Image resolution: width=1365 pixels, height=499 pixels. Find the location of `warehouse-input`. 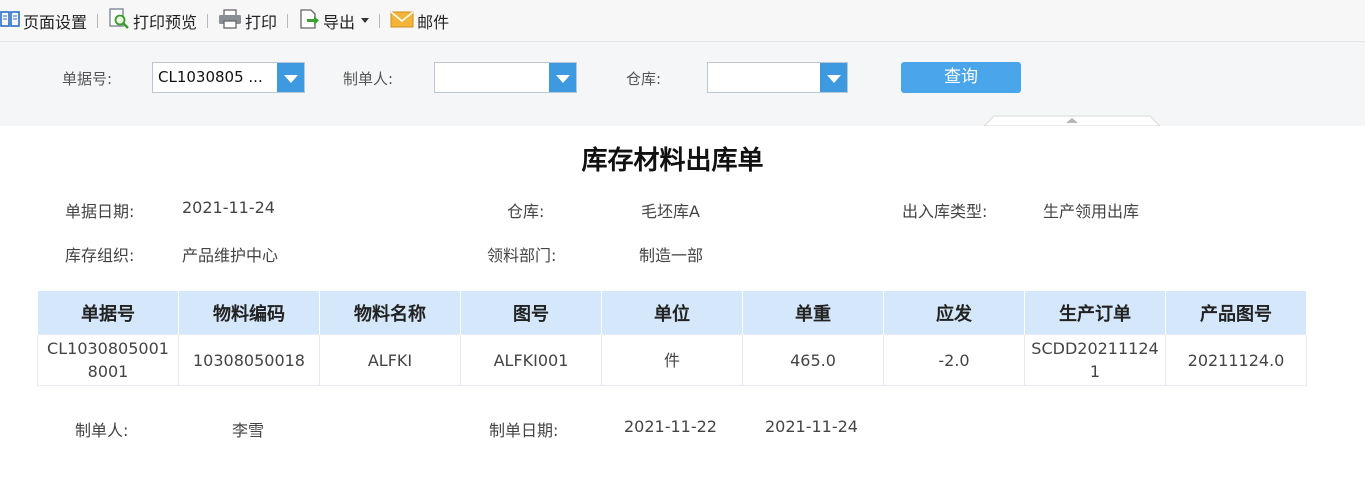

warehouse-input is located at coordinates (764, 77).